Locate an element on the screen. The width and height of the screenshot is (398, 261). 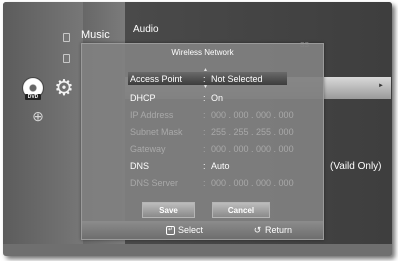
row-dns-server: DNS Server:000 . 000 . 000 . 000 is located at coordinates (212, 183).